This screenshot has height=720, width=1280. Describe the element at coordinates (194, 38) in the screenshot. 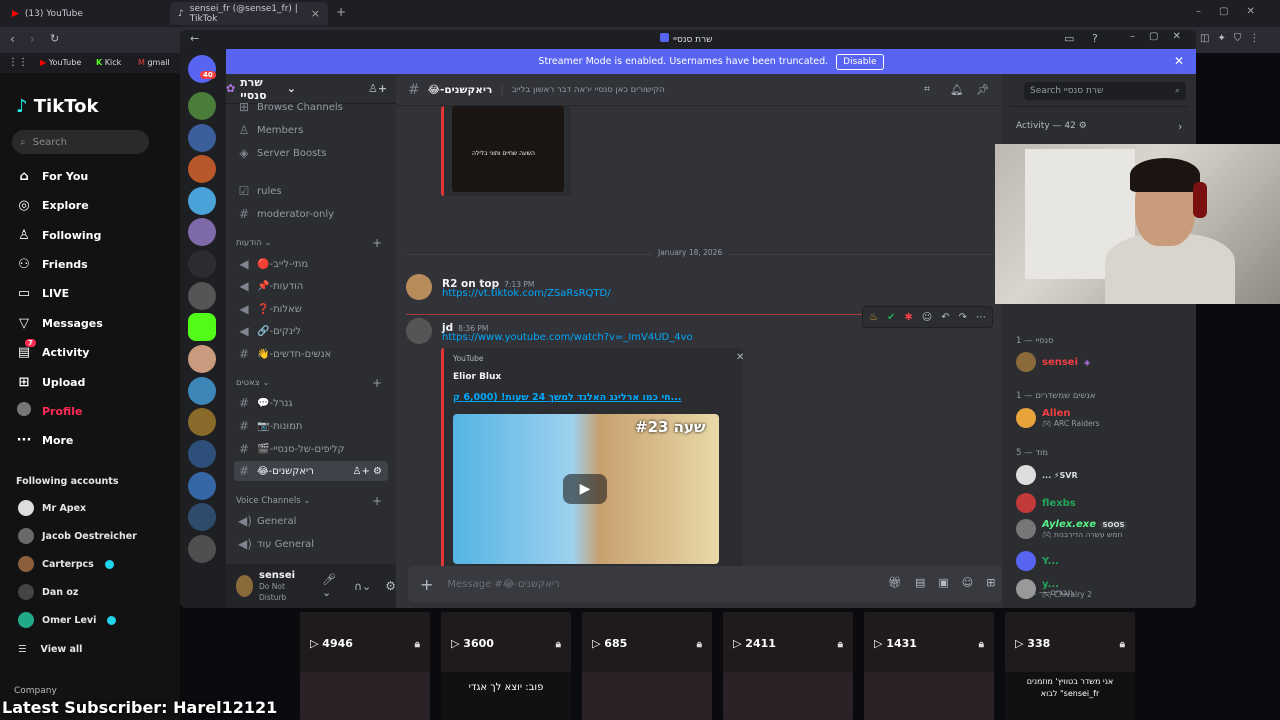

I see `back-icon: ←` at that location.